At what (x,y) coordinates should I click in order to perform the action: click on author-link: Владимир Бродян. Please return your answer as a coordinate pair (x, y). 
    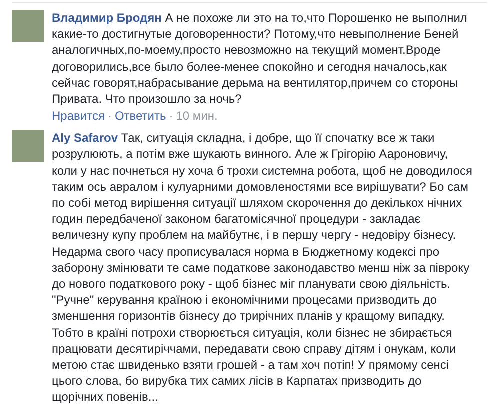
    Looking at the image, I should click on (107, 18).